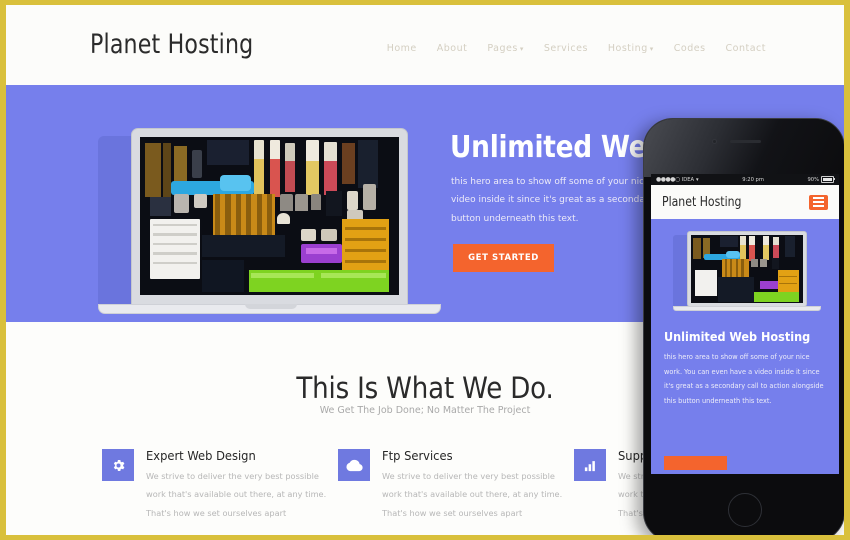 Image resolution: width=850 pixels, height=540 pixels. I want to click on mobile-hero-title: Unlimited Web Hosting, so click(737, 336).